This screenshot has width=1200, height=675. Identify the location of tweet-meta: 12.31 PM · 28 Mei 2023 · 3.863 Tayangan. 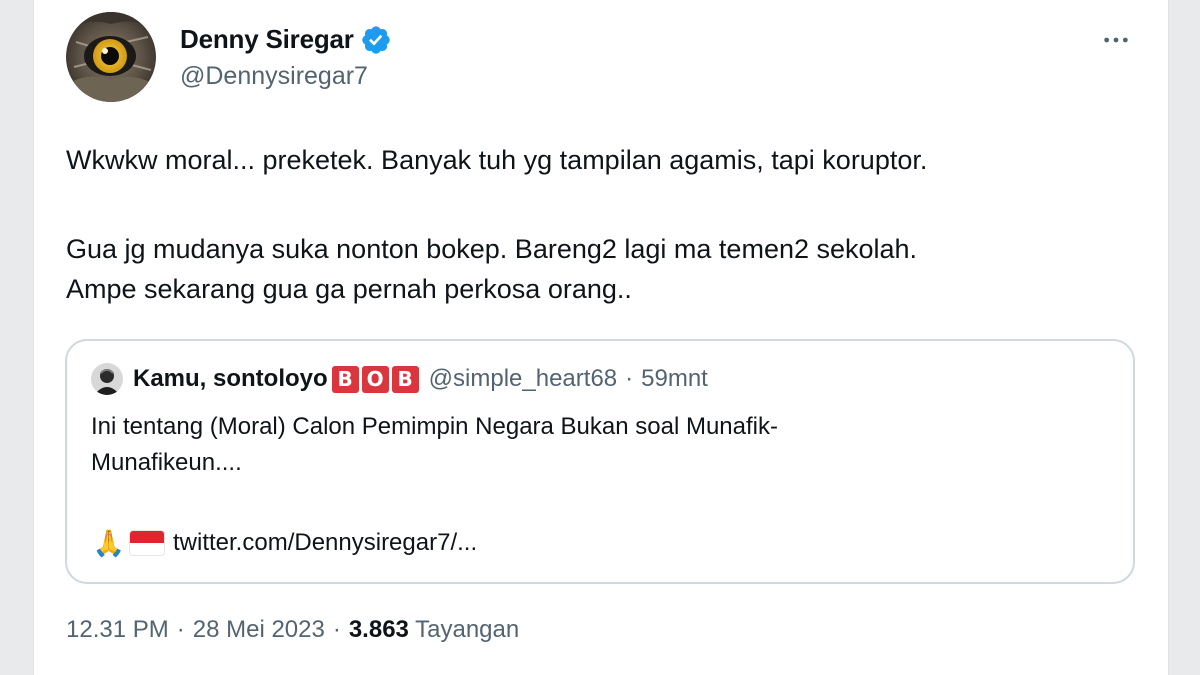
(292, 630).